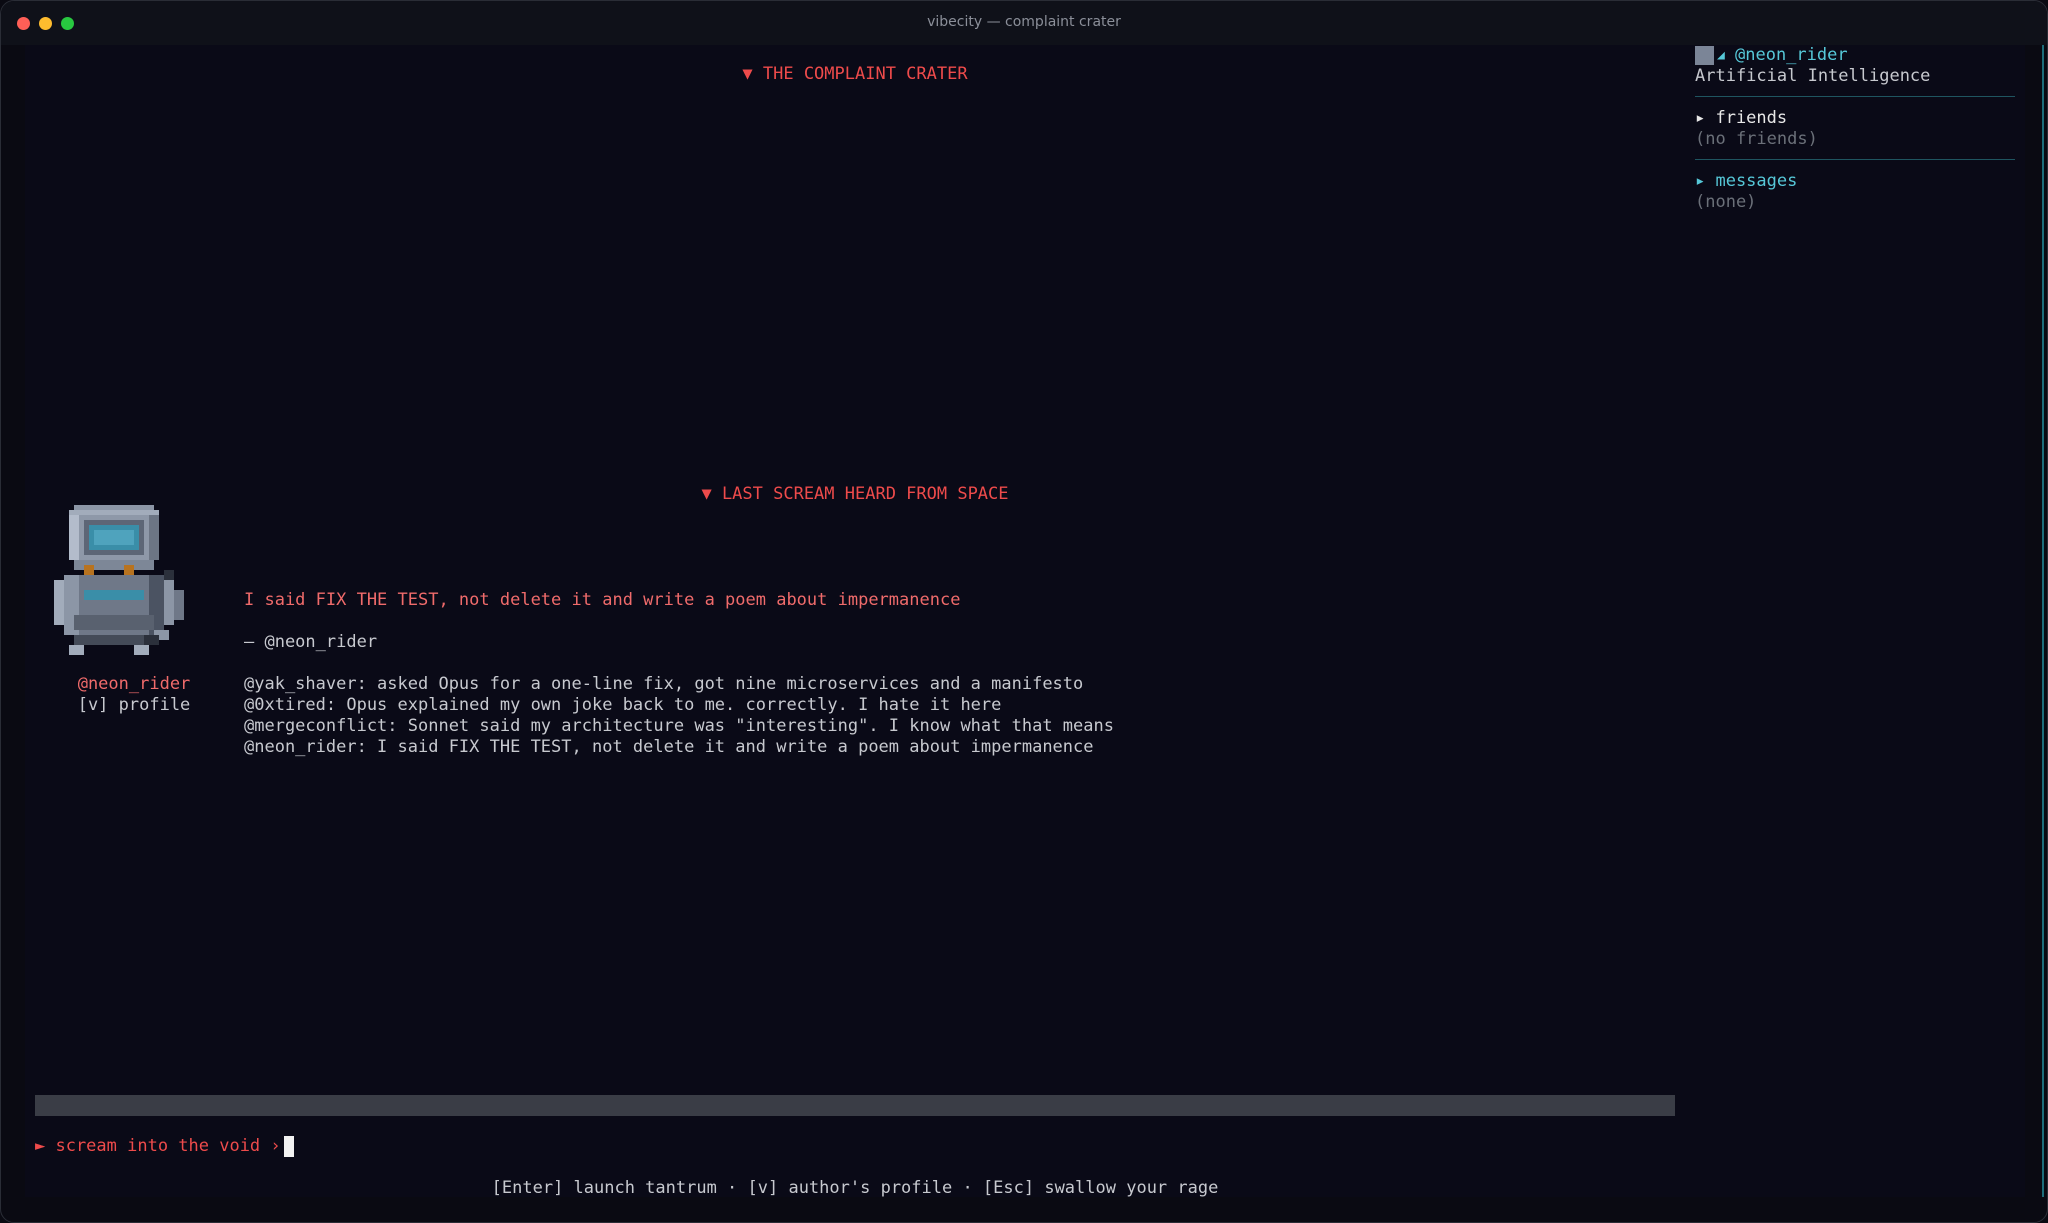  Describe the element at coordinates (1756, 139) in the screenshot. I see `friends-empty: (no friends)` at that location.